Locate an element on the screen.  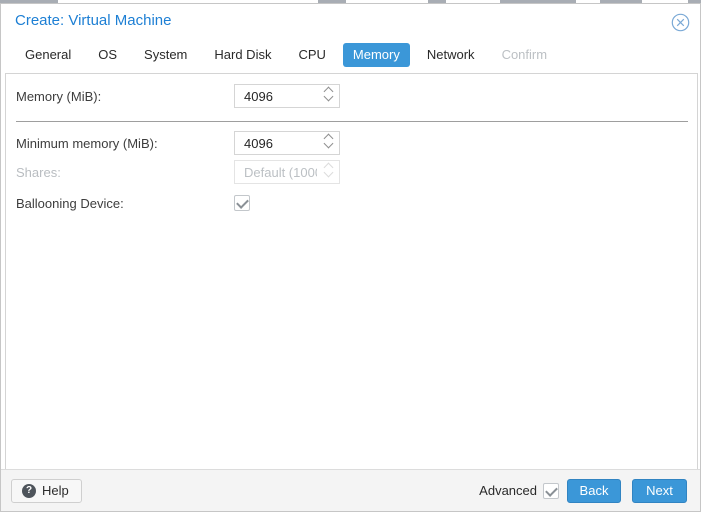
tab-memory: Memory is located at coordinates (376, 55).